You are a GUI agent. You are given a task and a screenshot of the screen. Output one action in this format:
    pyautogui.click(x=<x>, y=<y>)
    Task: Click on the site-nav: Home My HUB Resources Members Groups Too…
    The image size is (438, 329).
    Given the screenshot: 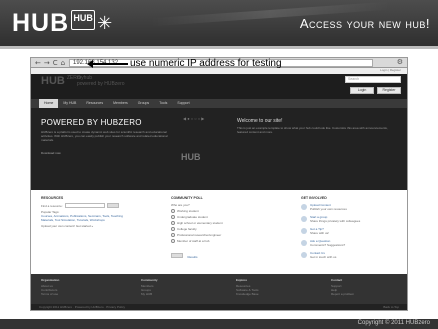 What is the action you would take?
    pyautogui.click(x=219, y=103)
    